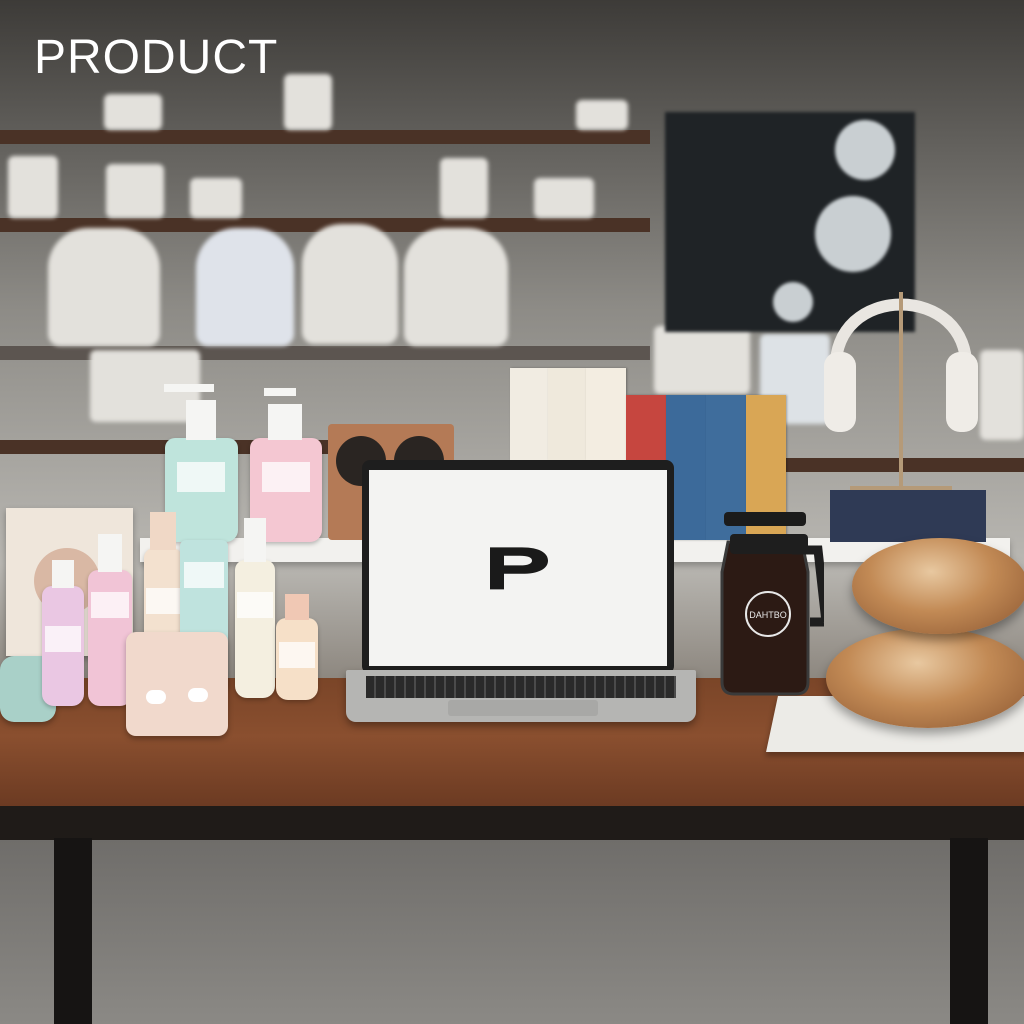  Describe the element at coordinates (519, 568) in the screenshot. I see `laptop-logo` at that location.